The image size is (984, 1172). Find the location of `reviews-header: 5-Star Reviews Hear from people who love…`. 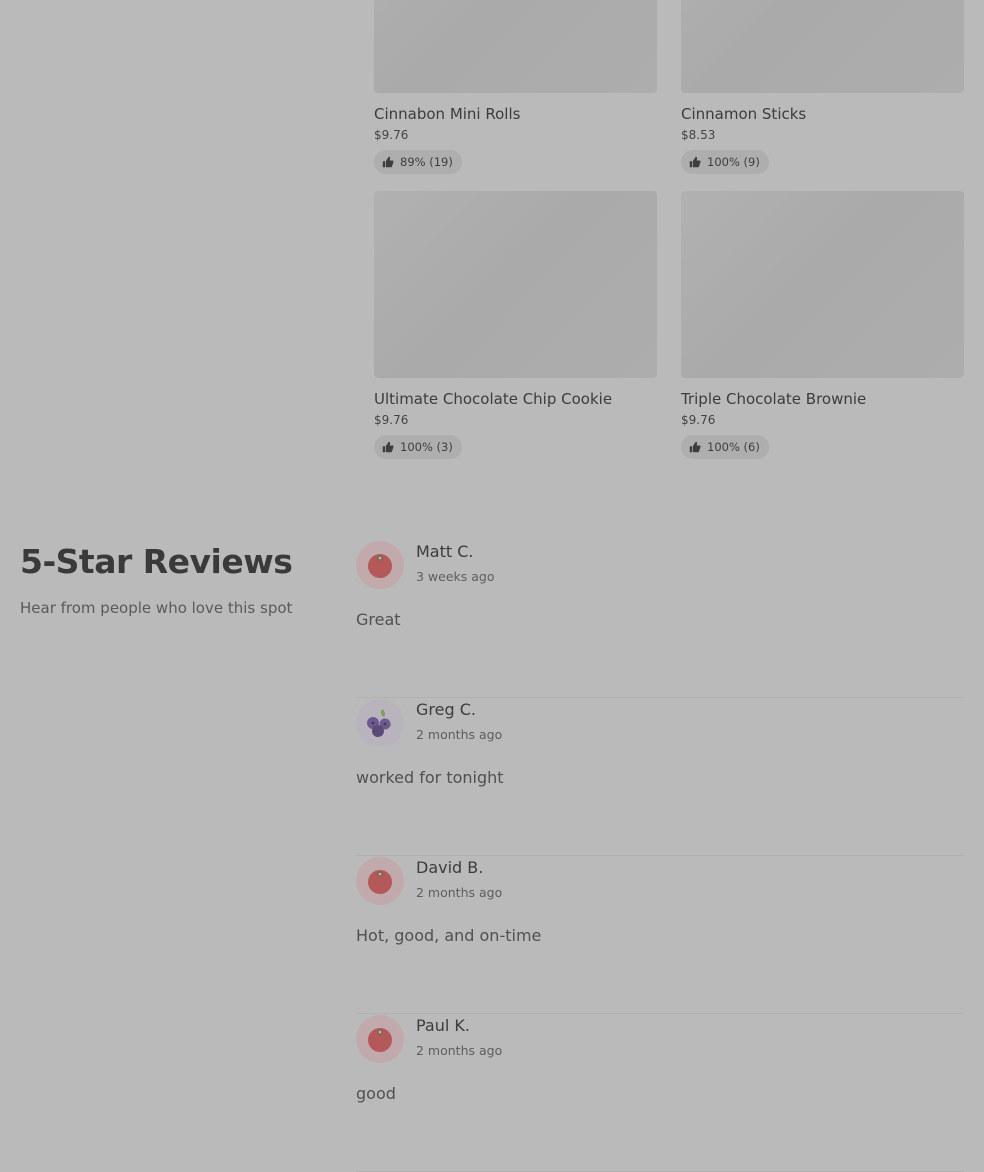

reviews-header: 5-Star Reviews Hear from people who love… is located at coordinates (170, 579).